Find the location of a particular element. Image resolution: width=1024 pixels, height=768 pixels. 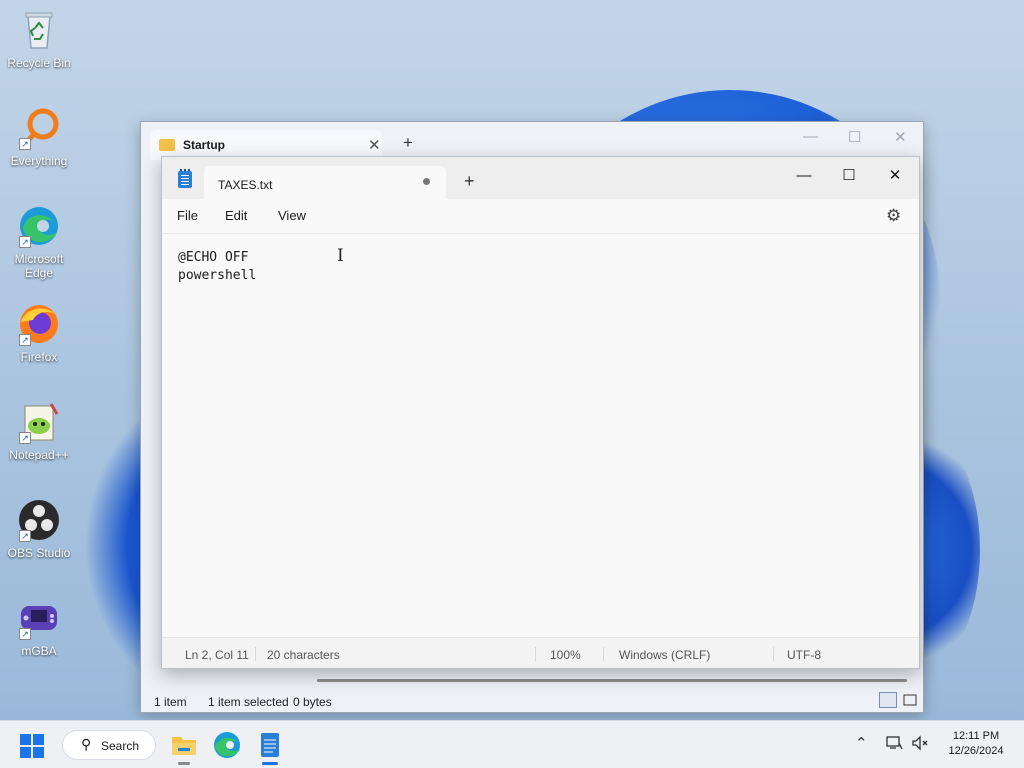

desktop-icon-edge: ↗ Microsoft Edge is located at coordinates (39, 242).